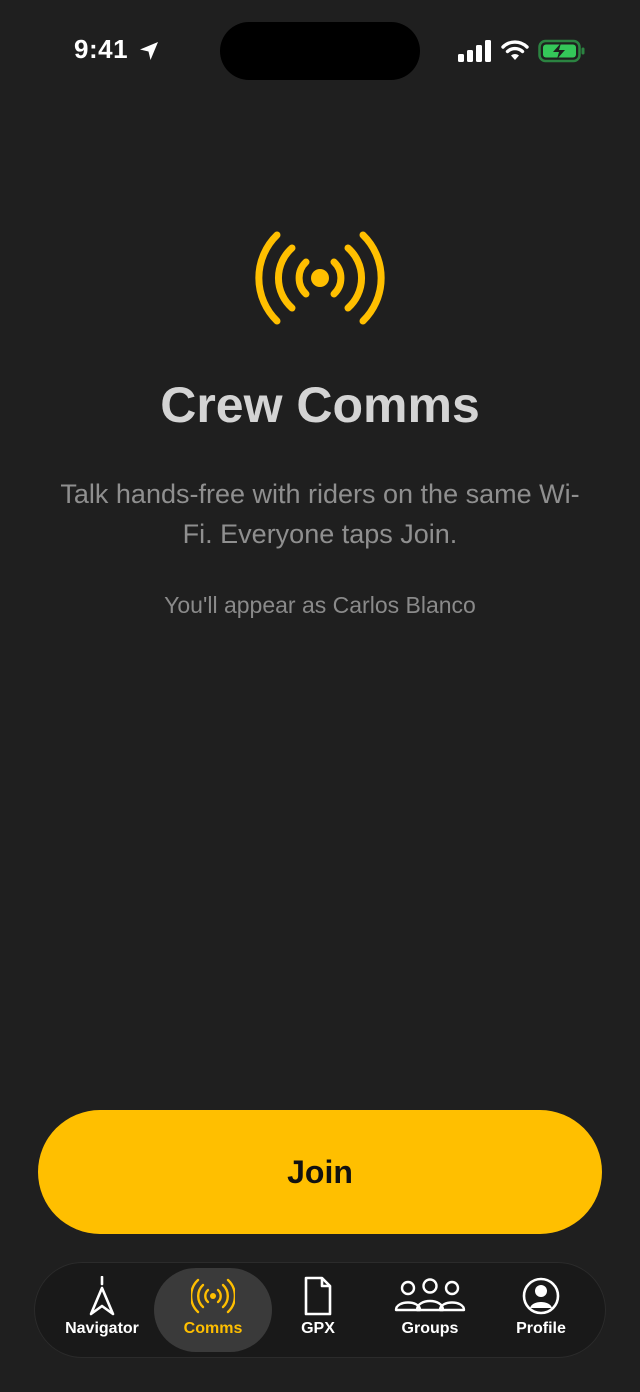  Describe the element at coordinates (541, 1328) in the screenshot. I see `tab-label: Profile` at that location.